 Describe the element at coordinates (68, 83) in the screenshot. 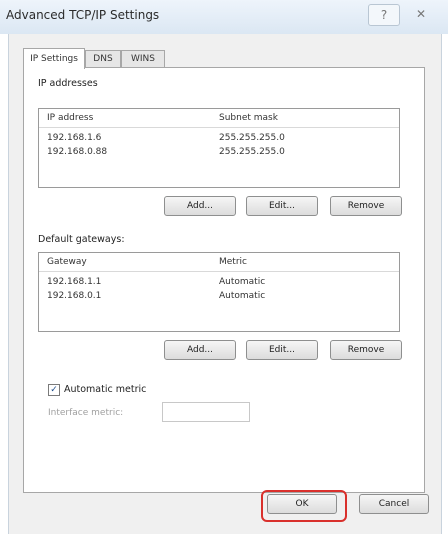

I see `ip-addresses-heading: IP addresses` at that location.